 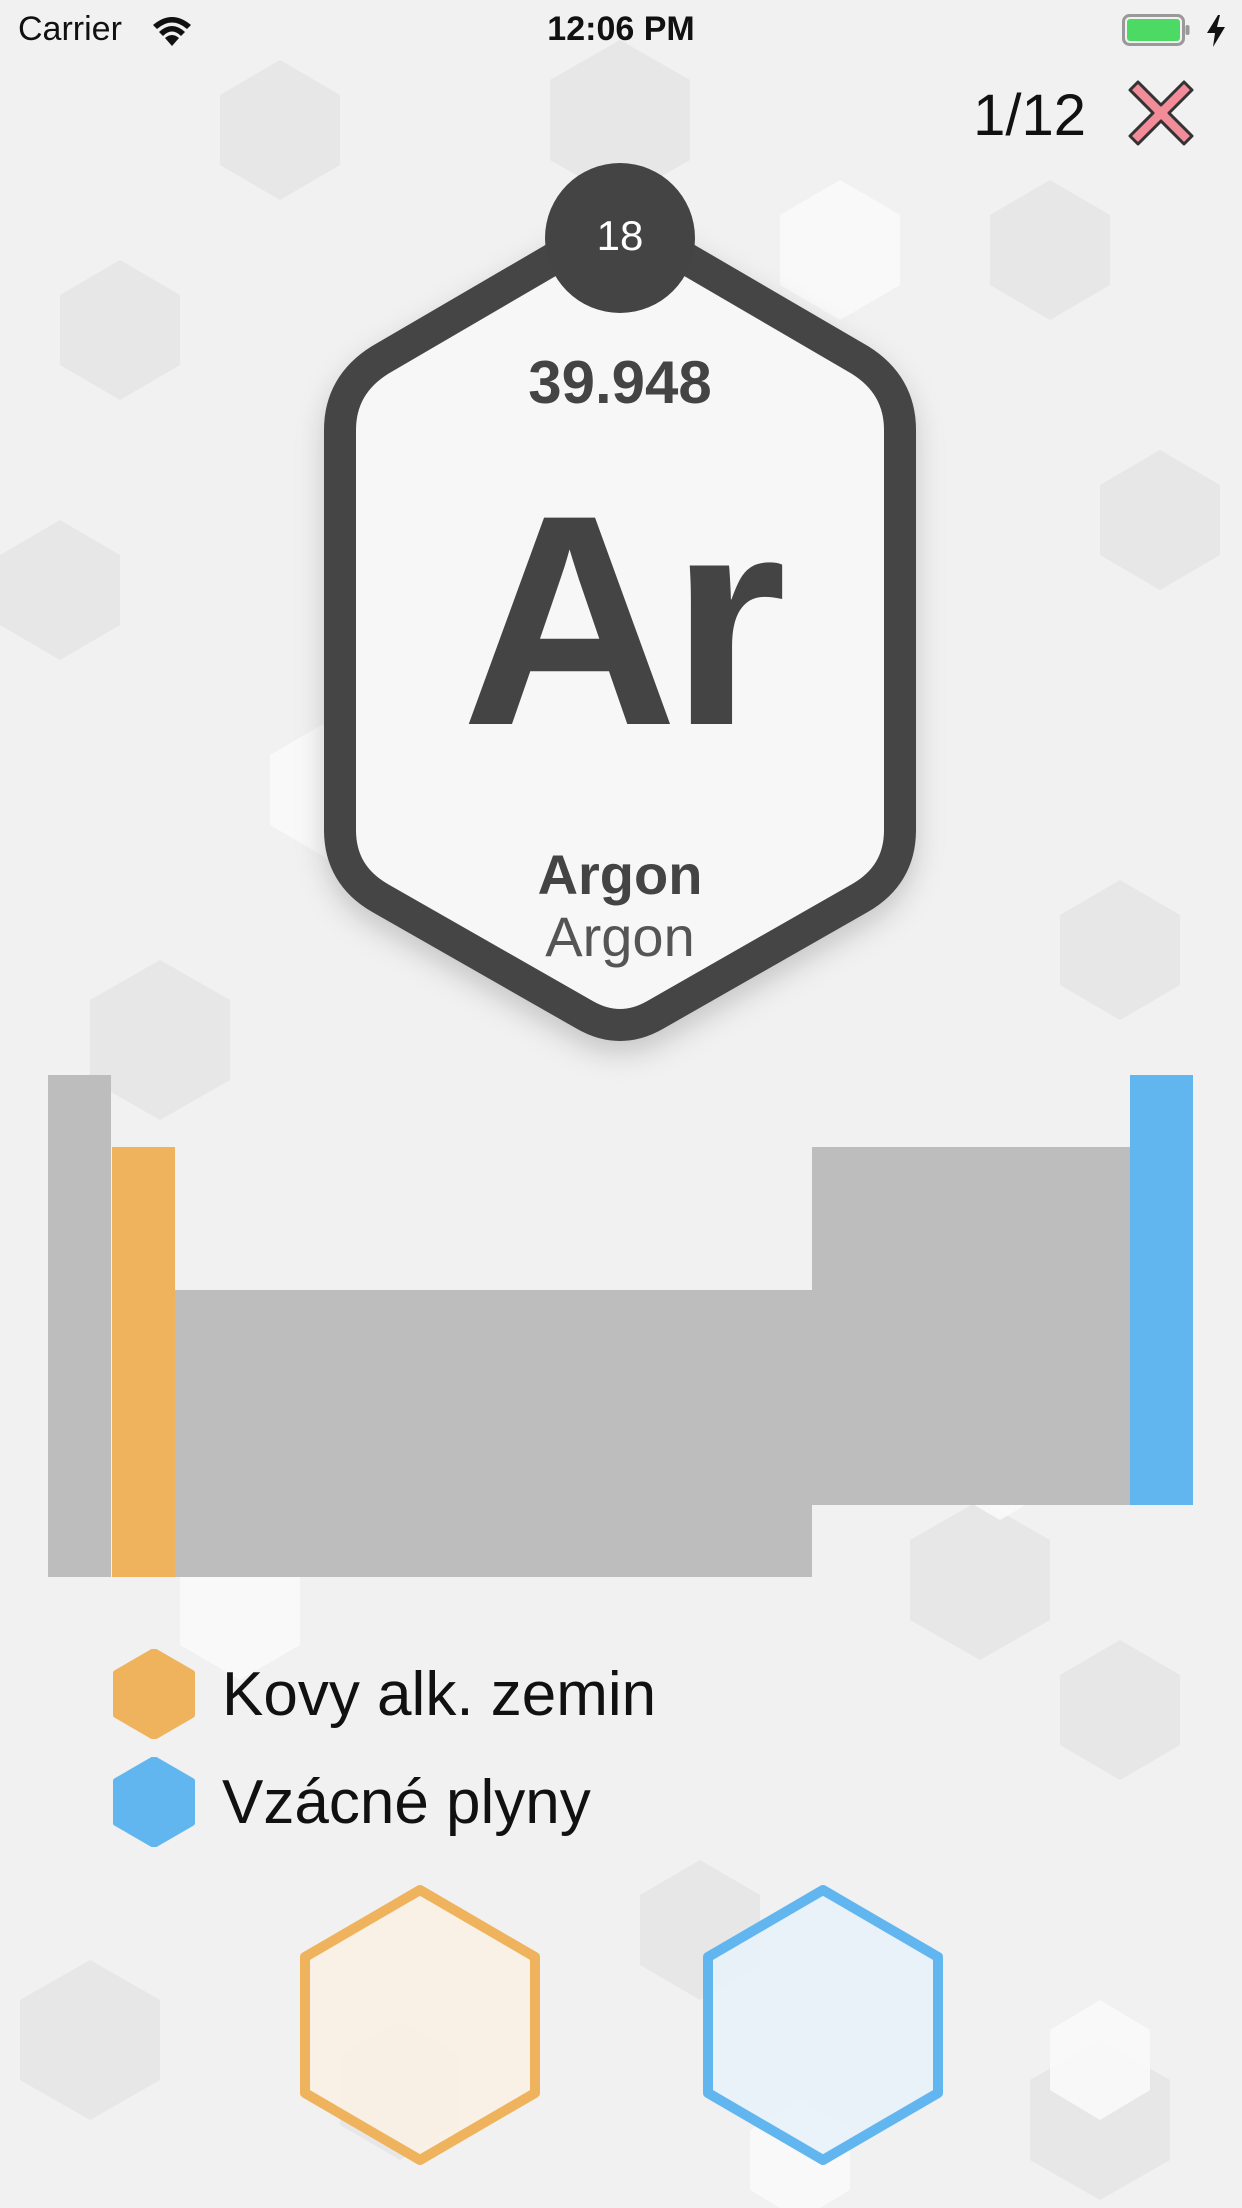 I want to click on category-legend: Kovy alk. zemin Vzácné plyny, so click(x=384, y=1748).